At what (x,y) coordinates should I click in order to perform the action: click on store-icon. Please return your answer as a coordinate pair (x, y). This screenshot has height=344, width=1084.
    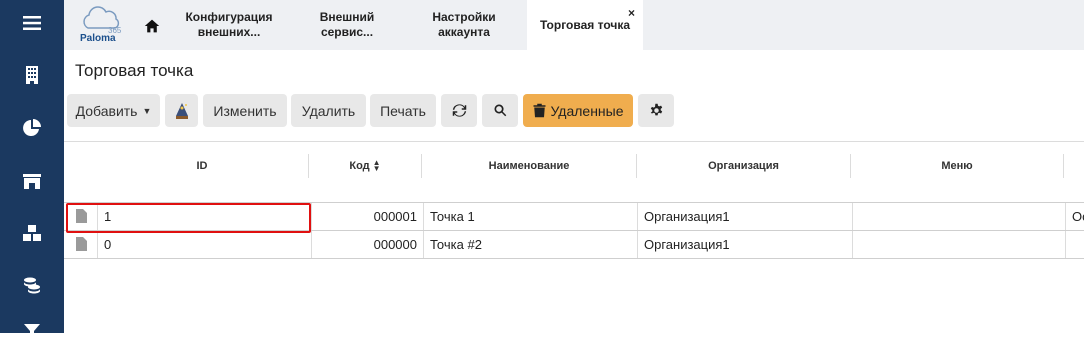
    Looking at the image, I should click on (32, 181).